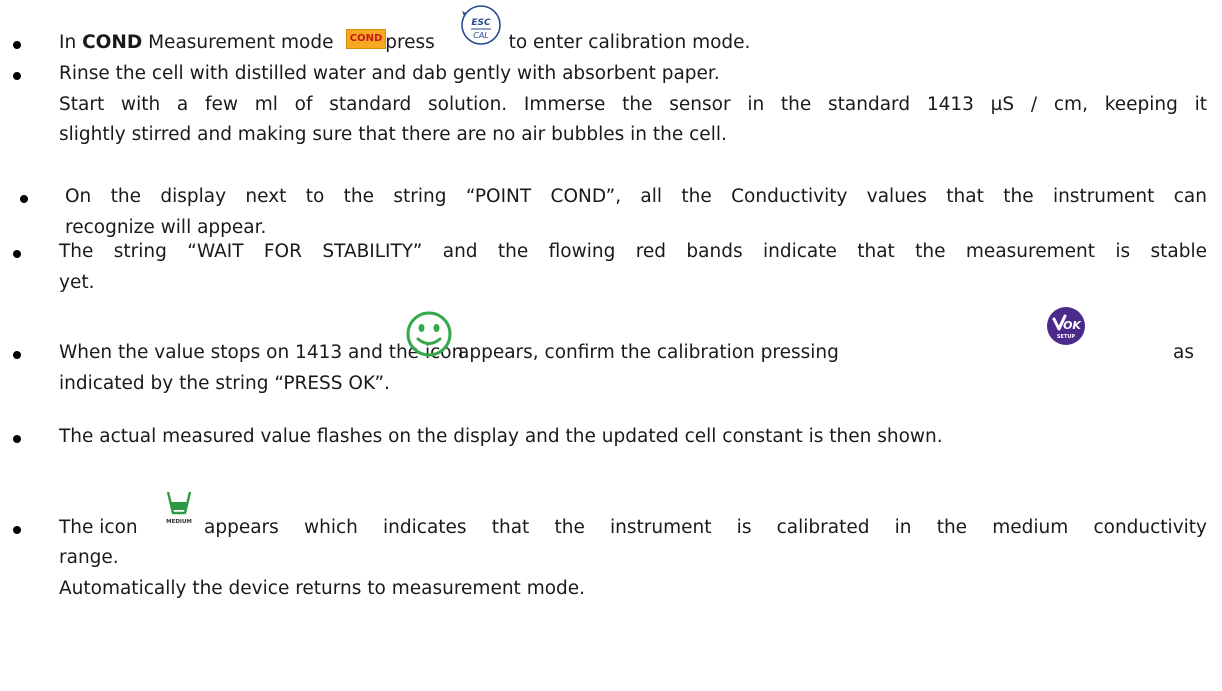 Image resolution: width=1222 pixels, height=691 pixels. I want to click on cond-key-icon: COND, so click(366, 39).